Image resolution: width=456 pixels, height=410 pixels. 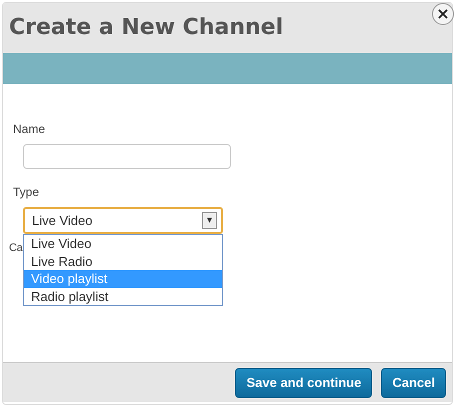 I want to click on field-label: Ca, so click(x=15, y=248).